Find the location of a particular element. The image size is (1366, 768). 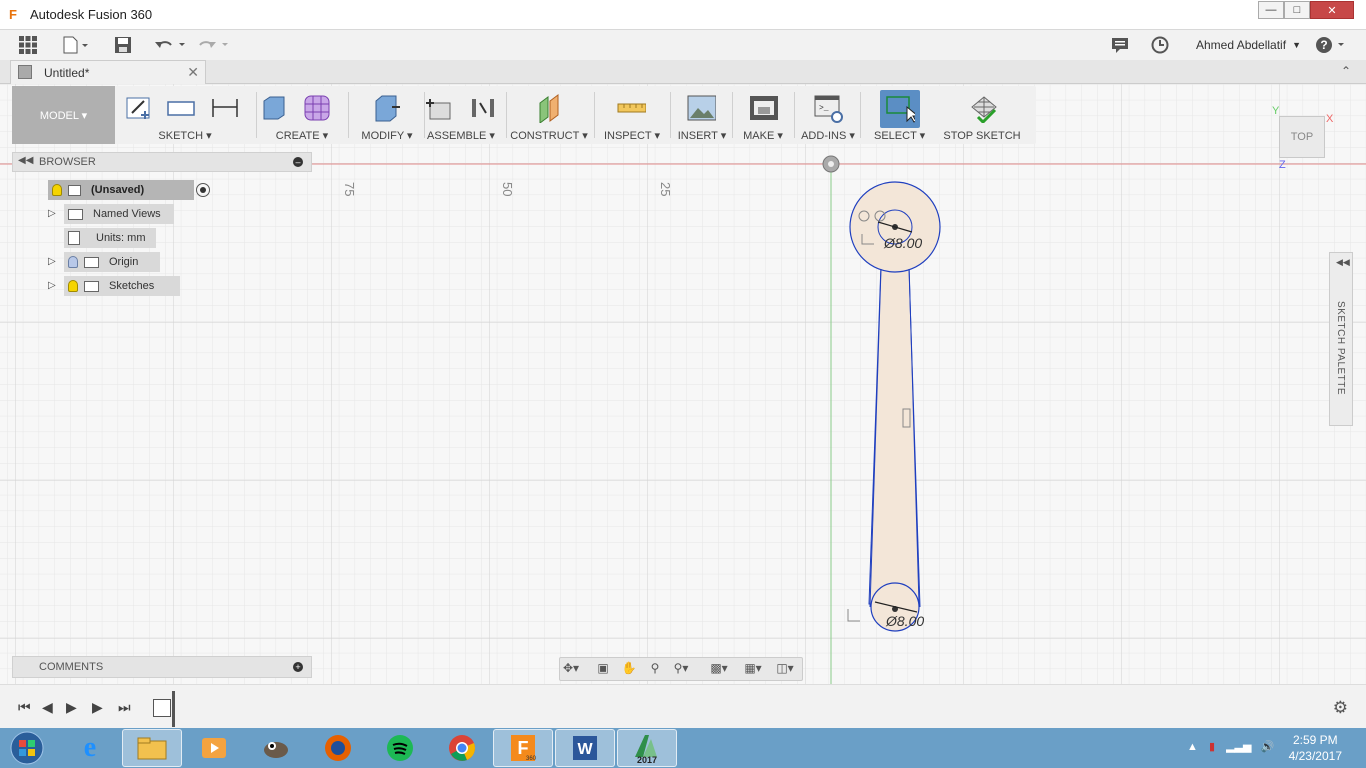

create-group: CREATE ▾ is located at coordinates (302, 115).